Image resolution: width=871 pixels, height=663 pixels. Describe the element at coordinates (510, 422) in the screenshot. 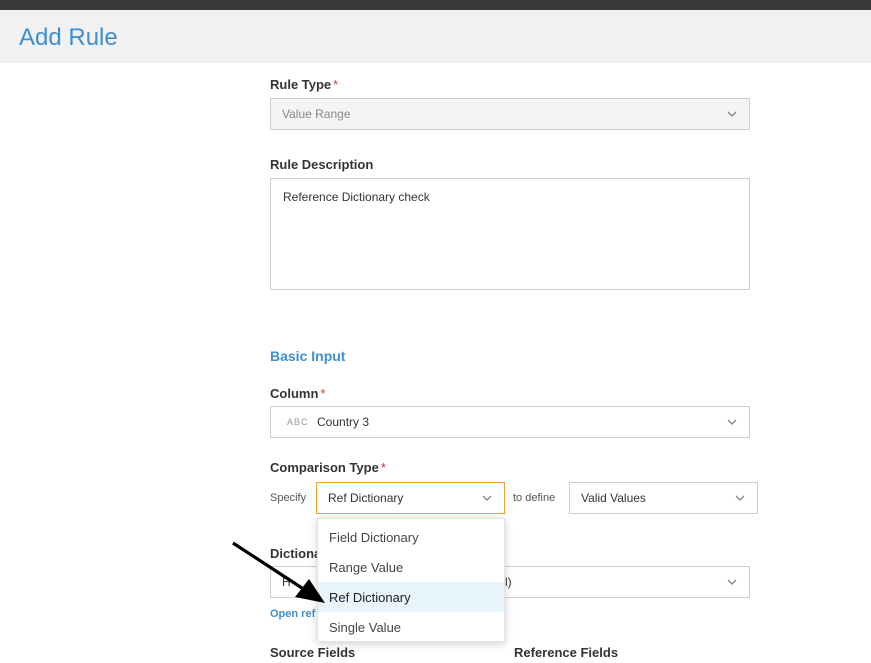

I see `column-select: ABC Country 3` at that location.